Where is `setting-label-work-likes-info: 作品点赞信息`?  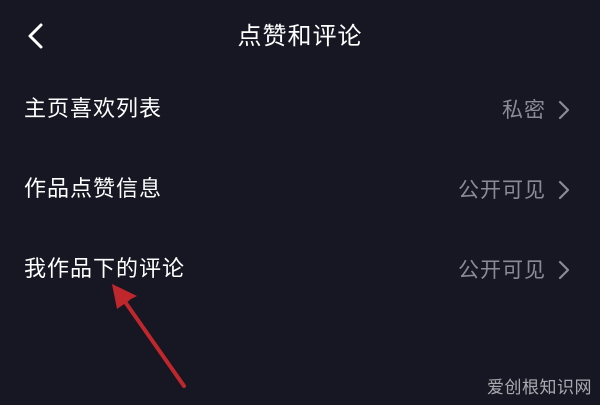 setting-label-work-likes-info: 作品点赞信息 is located at coordinates (93, 189).